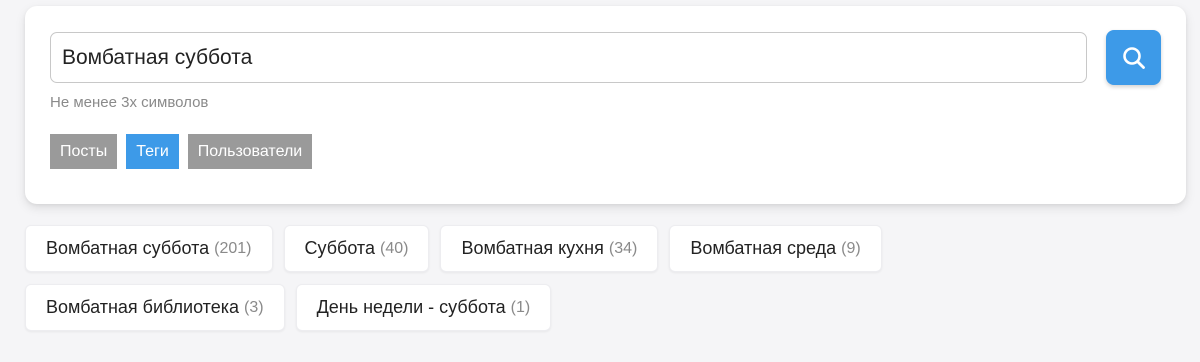 The width and height of the screenshot is (1200, 362). What do you see at coordinates (394, 248) in the screenshot?
I see `tag-count: (40)` at bounding box center [394, 248].